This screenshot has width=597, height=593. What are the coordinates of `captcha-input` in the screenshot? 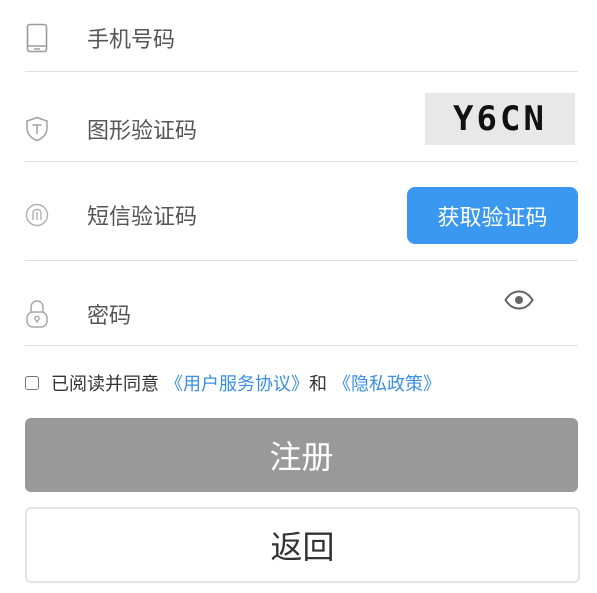 It's located at (237, 131).